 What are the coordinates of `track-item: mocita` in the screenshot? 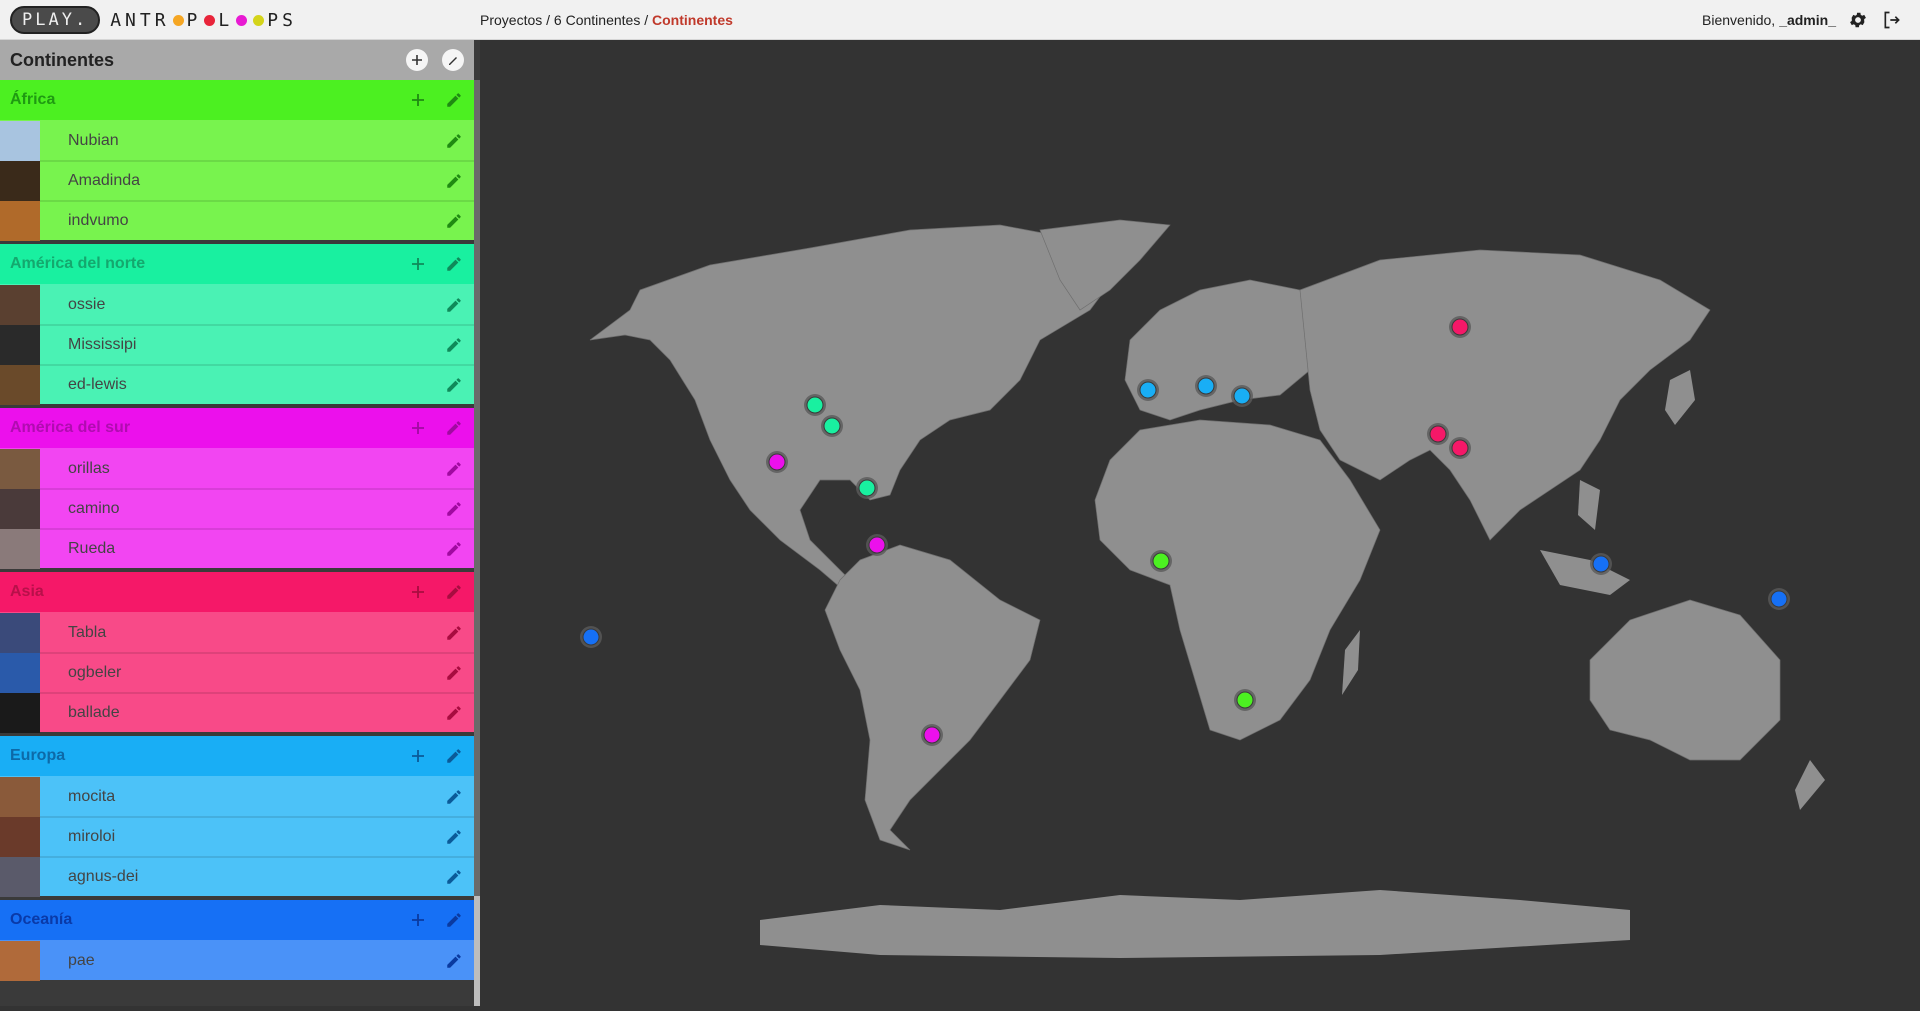 It's located at (237, 796).